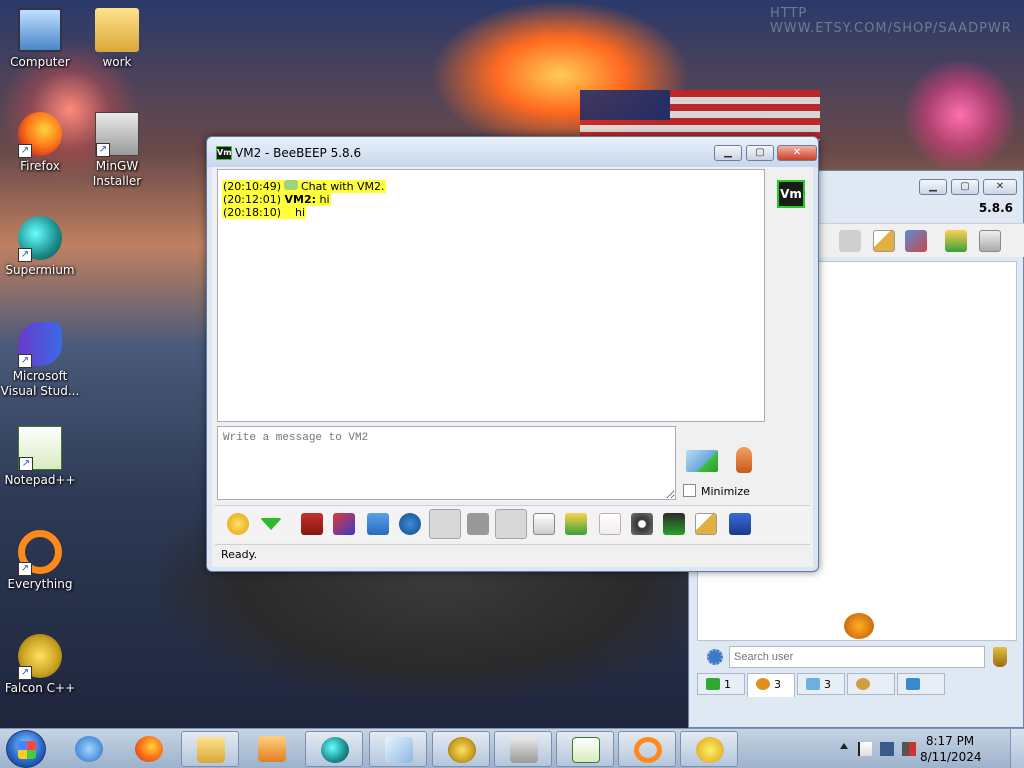  What do you see at coordinates (844, 746) in the screenshot?
I see `show-hidden-icons-icon` at bounding box center [844, 746].